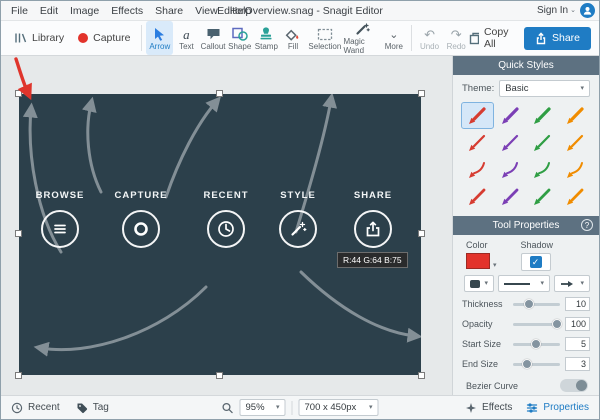  I want to click on thickness-slider, so click(536, 303).